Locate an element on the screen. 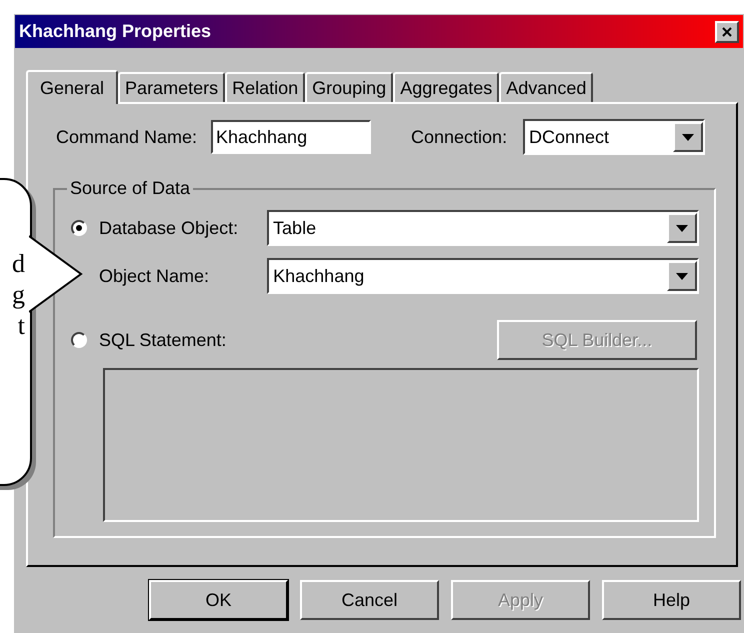  close-icon is located at coordinates (727, 31).